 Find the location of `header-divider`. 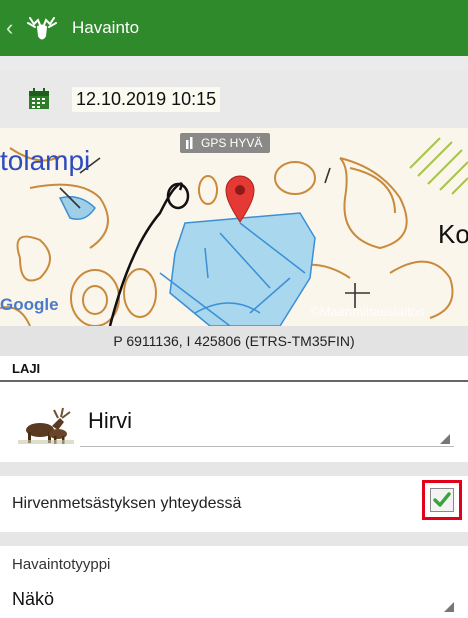

header-divider is located at coordinates (234, 63).